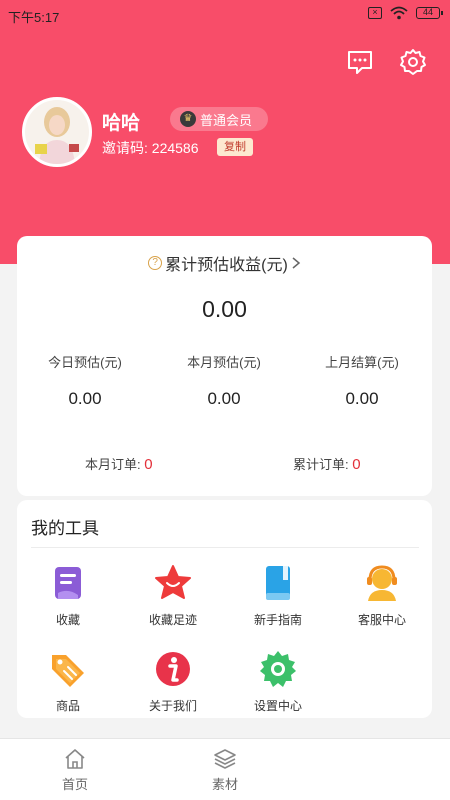 This screenshot has width=450, height=800. I want to click on tool-about-us: 关于我们, so click(173, 681).